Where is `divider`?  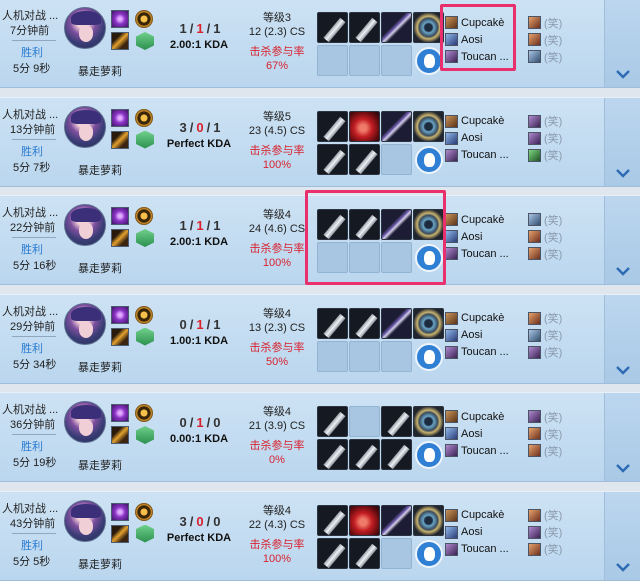
divider is located at coordinates (34, 139).